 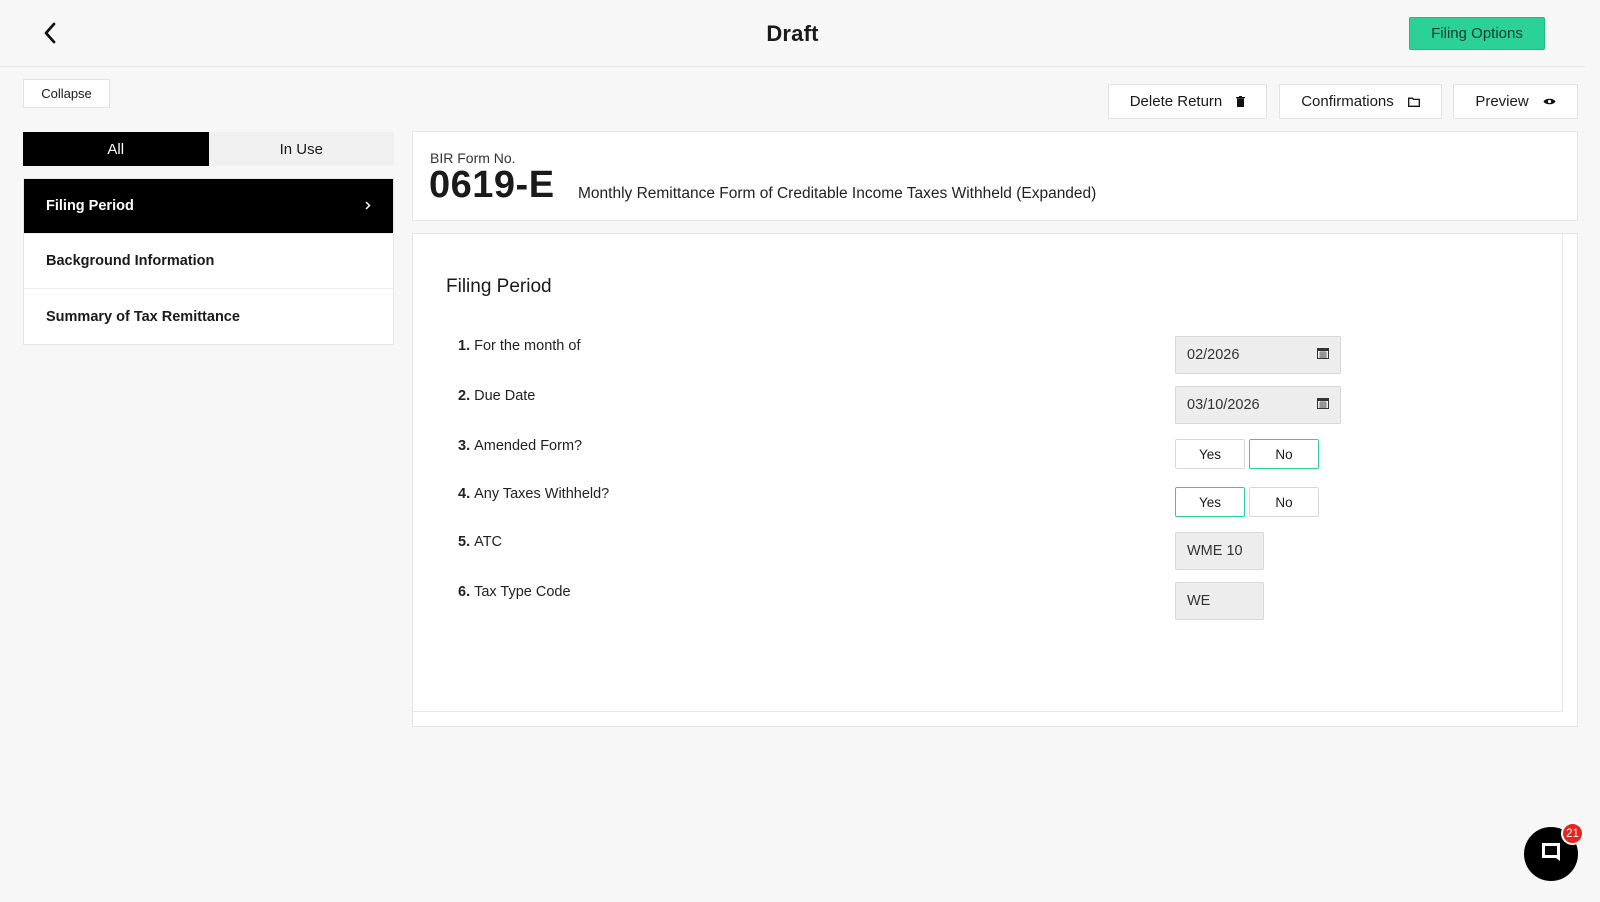 What do you see at coordinates (527, 346) in the screenshot?
I see `question-label: For the month of` at bounding box center [527, 346].